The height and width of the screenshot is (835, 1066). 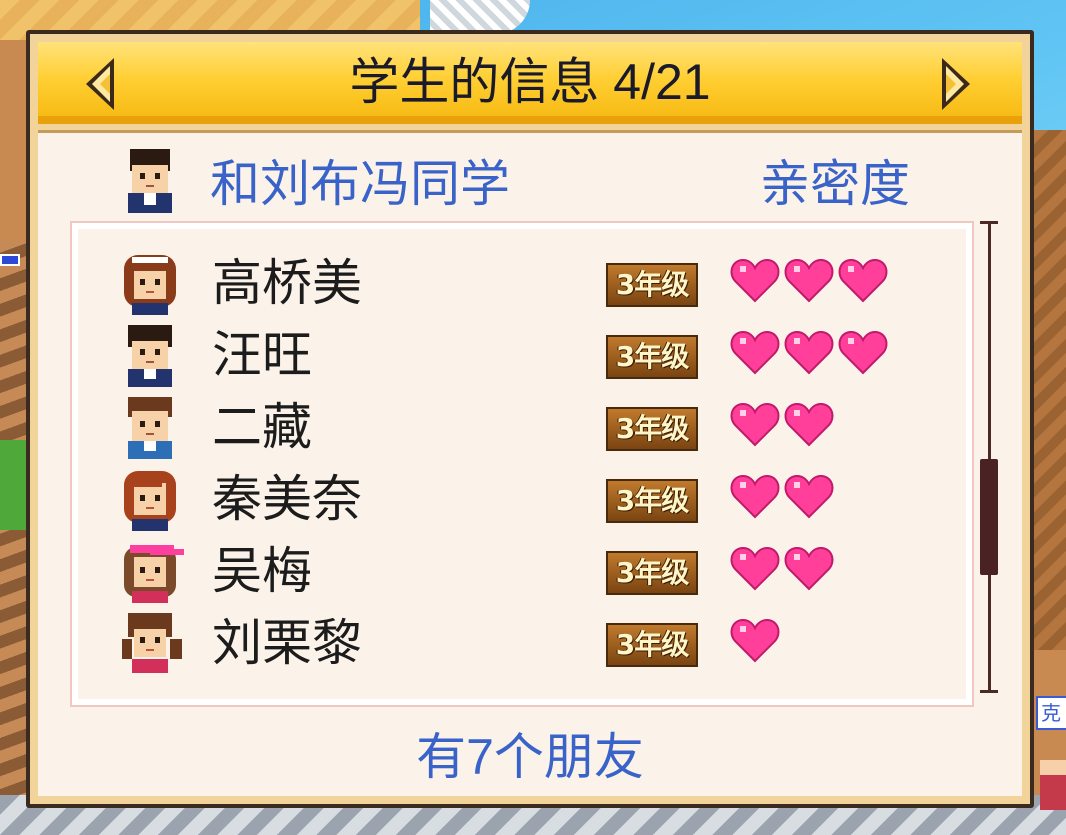 I want to click on friend-row: 汪旺 3年级, so click(x=522, y=355).